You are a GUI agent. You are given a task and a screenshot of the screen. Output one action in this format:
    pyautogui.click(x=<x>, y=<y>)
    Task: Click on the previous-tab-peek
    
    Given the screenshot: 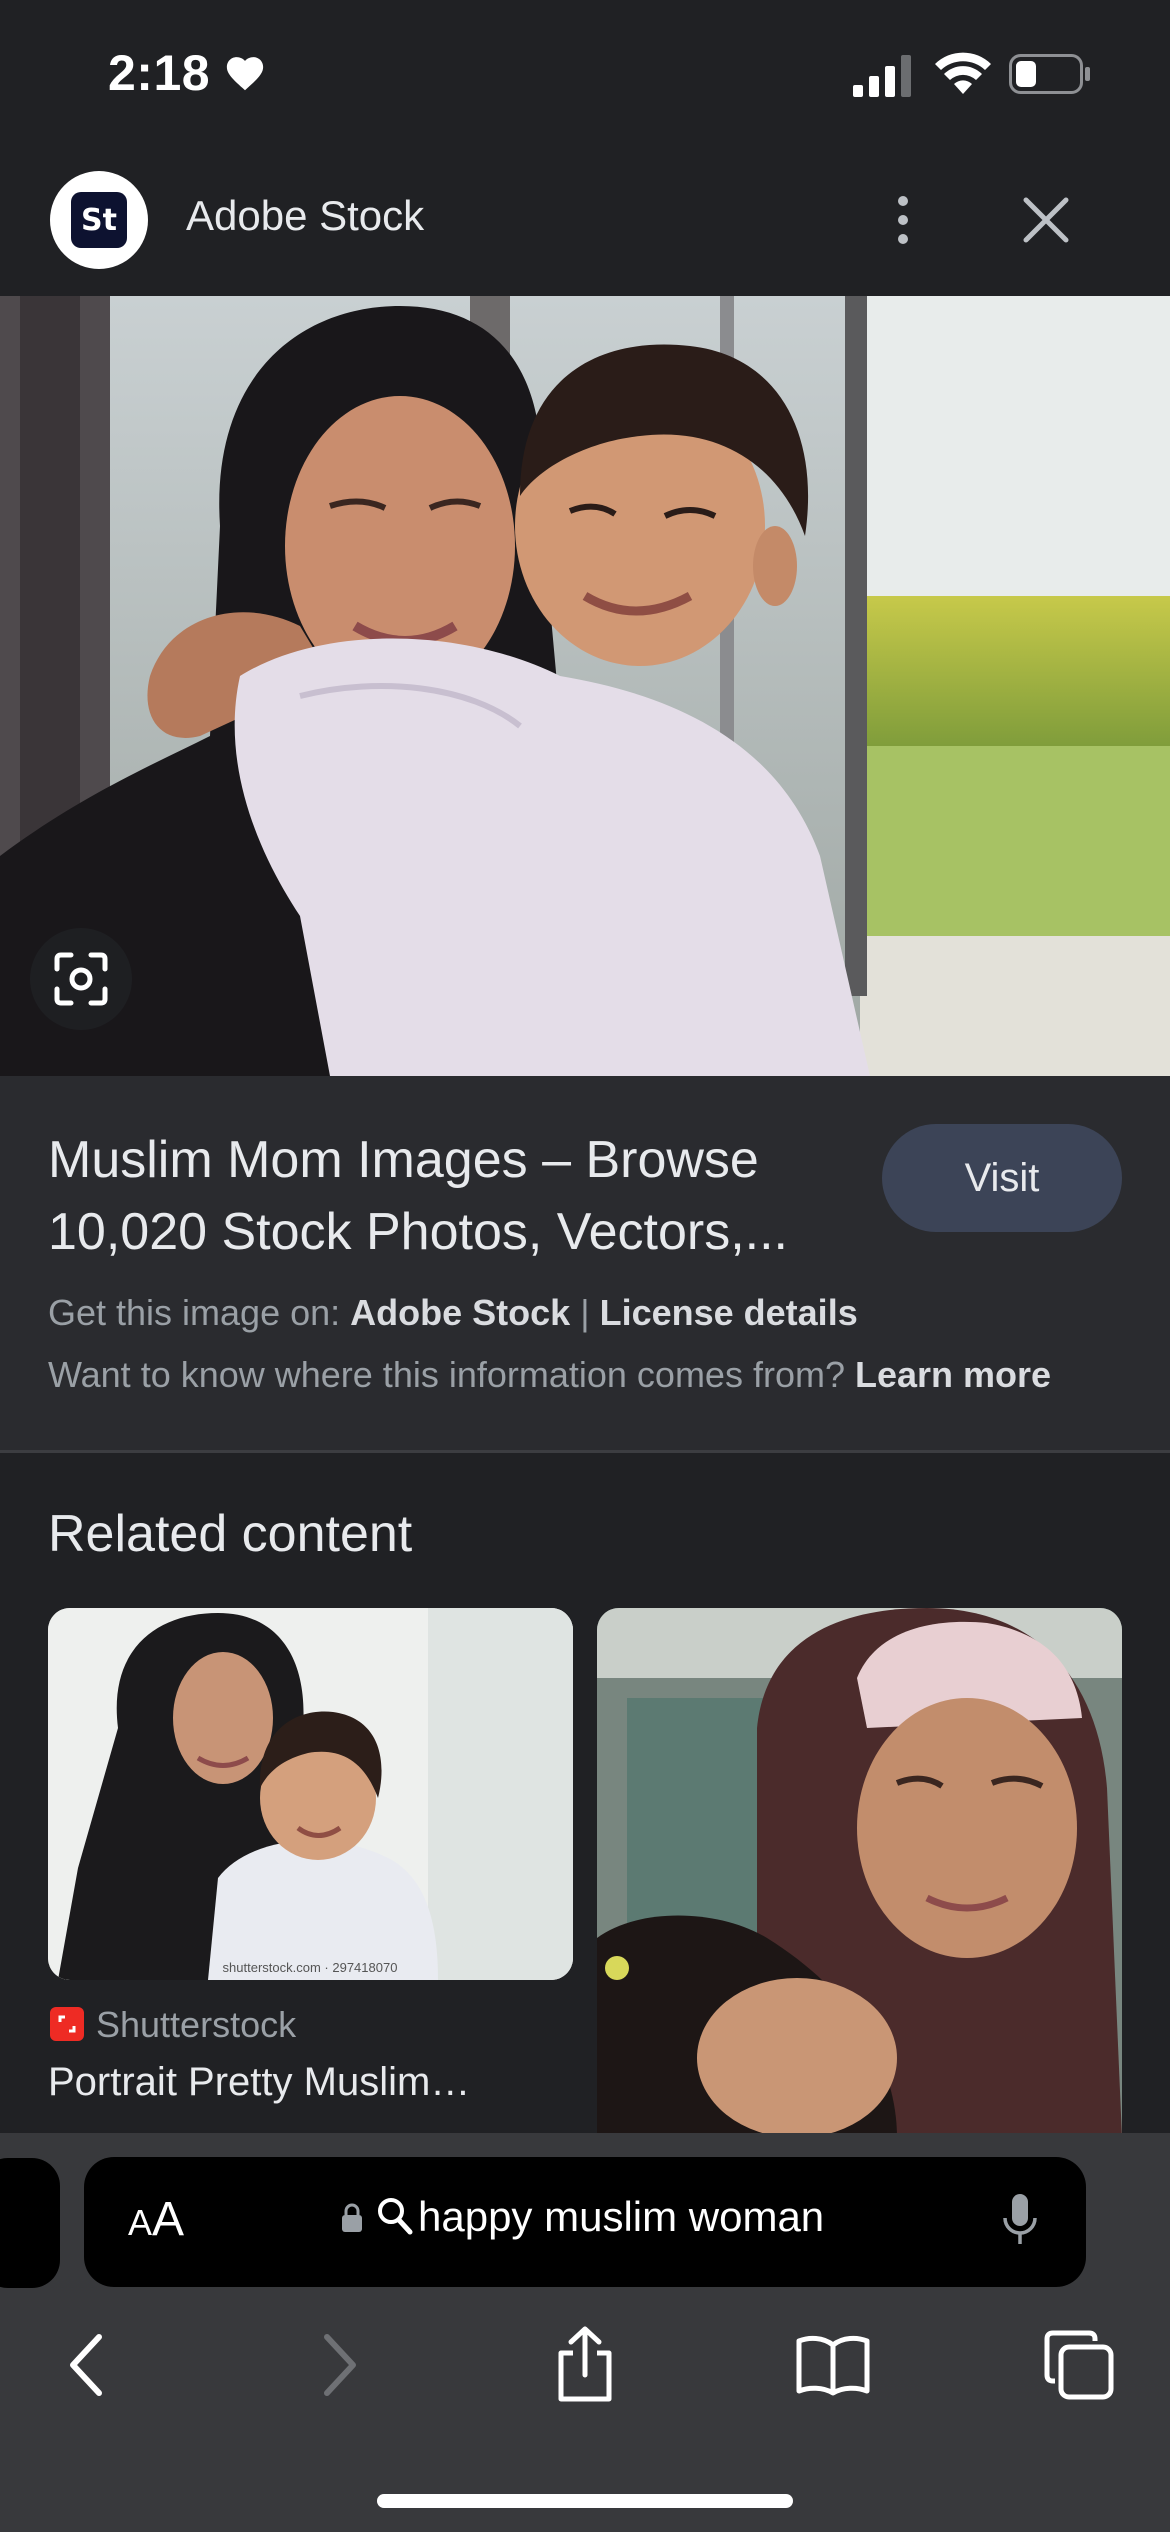 What is the action you would take?
    pyautogui.click(x=30, y=2223)
    